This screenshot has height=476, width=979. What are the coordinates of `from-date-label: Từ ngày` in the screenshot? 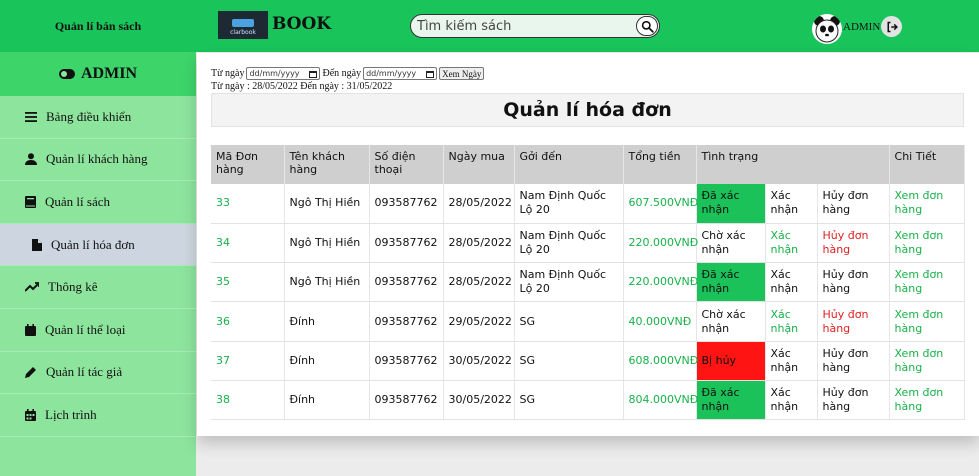 It's located at (228, 73).